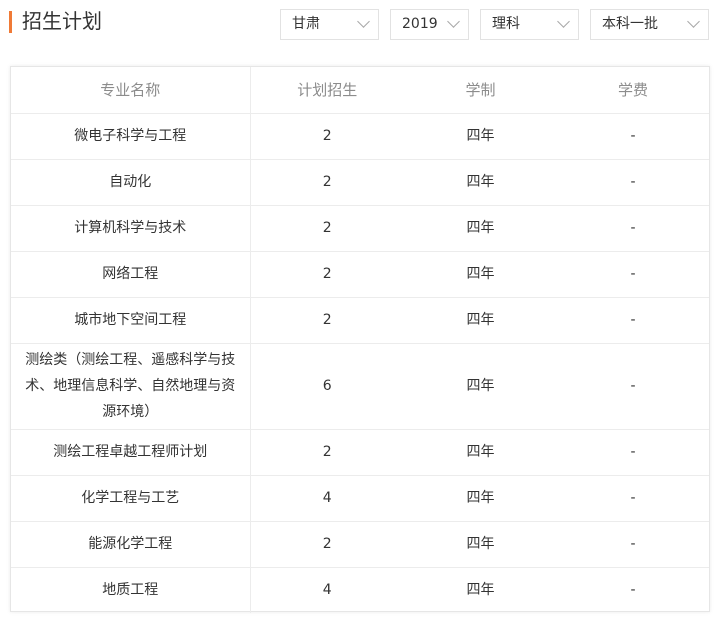  What do you see at coordinates (633, 90) in the screenshot?
I see `column-header-tuition: 学费` at bounding box center [633, 90].